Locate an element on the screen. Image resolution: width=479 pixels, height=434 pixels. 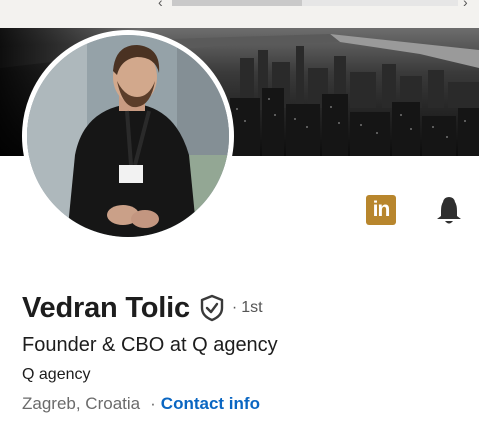
bell-icon is located at coordinates (449, 210).